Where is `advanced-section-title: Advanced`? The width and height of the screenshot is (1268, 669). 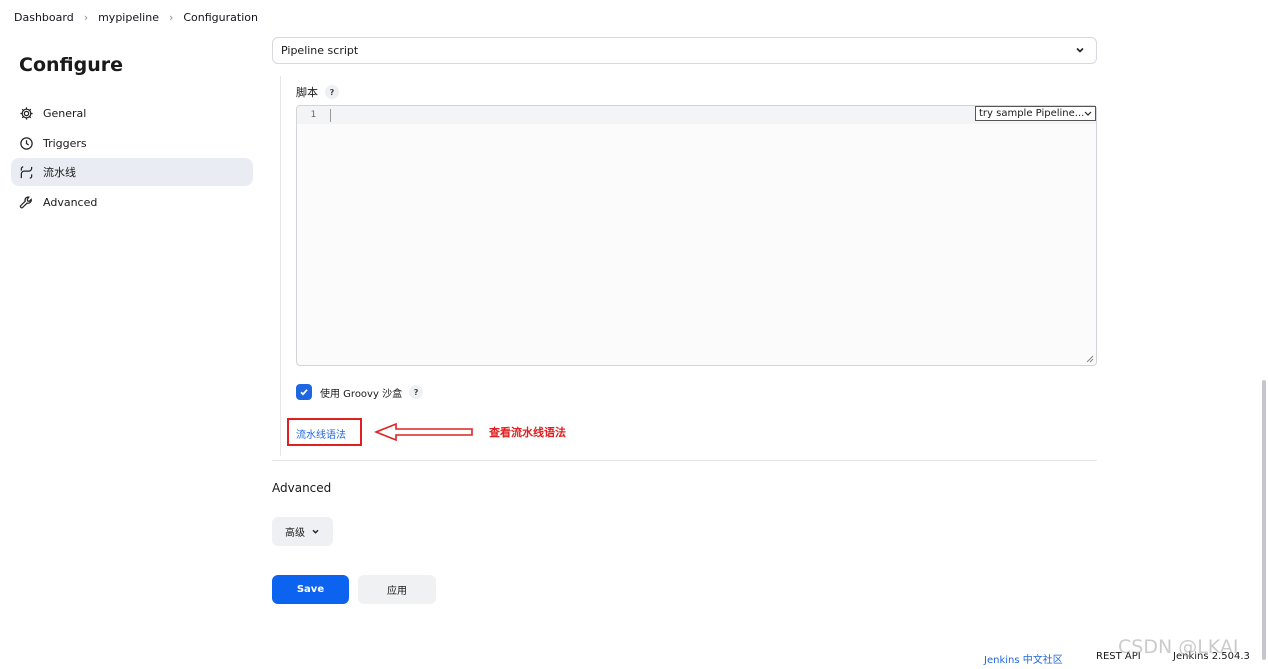 advanced-section-title: Advanced is located at coordinates (302, 488).